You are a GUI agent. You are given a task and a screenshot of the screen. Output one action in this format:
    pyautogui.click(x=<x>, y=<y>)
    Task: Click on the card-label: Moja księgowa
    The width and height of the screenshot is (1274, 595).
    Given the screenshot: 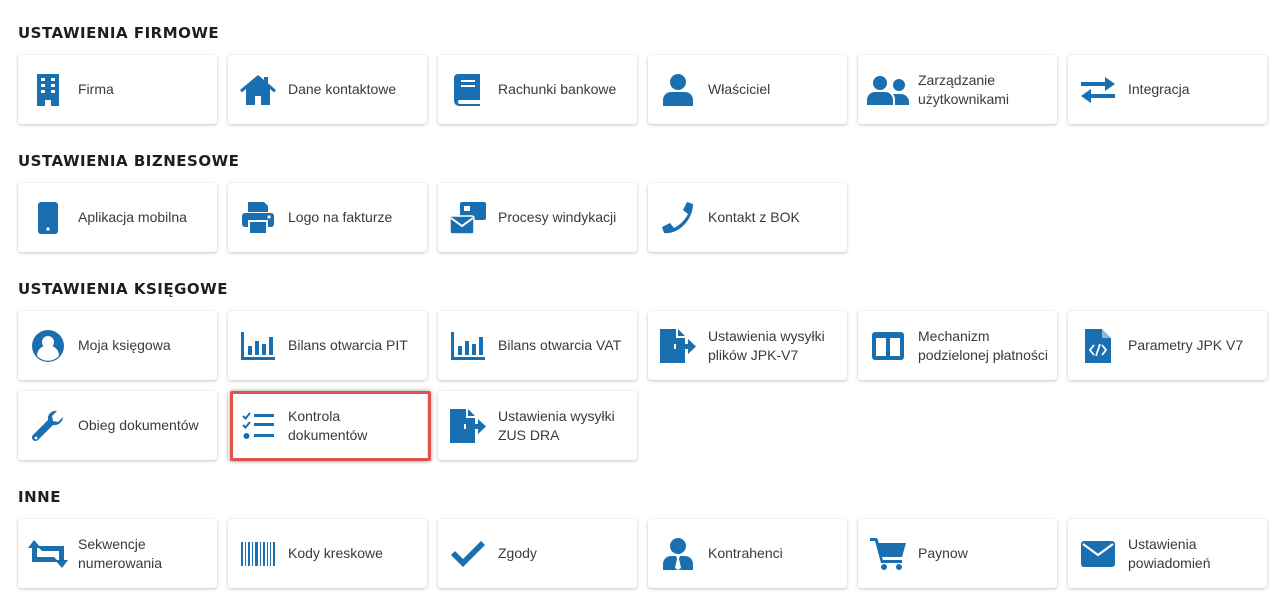 What is the action you would take?
    pyautogui.click(x=124, y=345)
    